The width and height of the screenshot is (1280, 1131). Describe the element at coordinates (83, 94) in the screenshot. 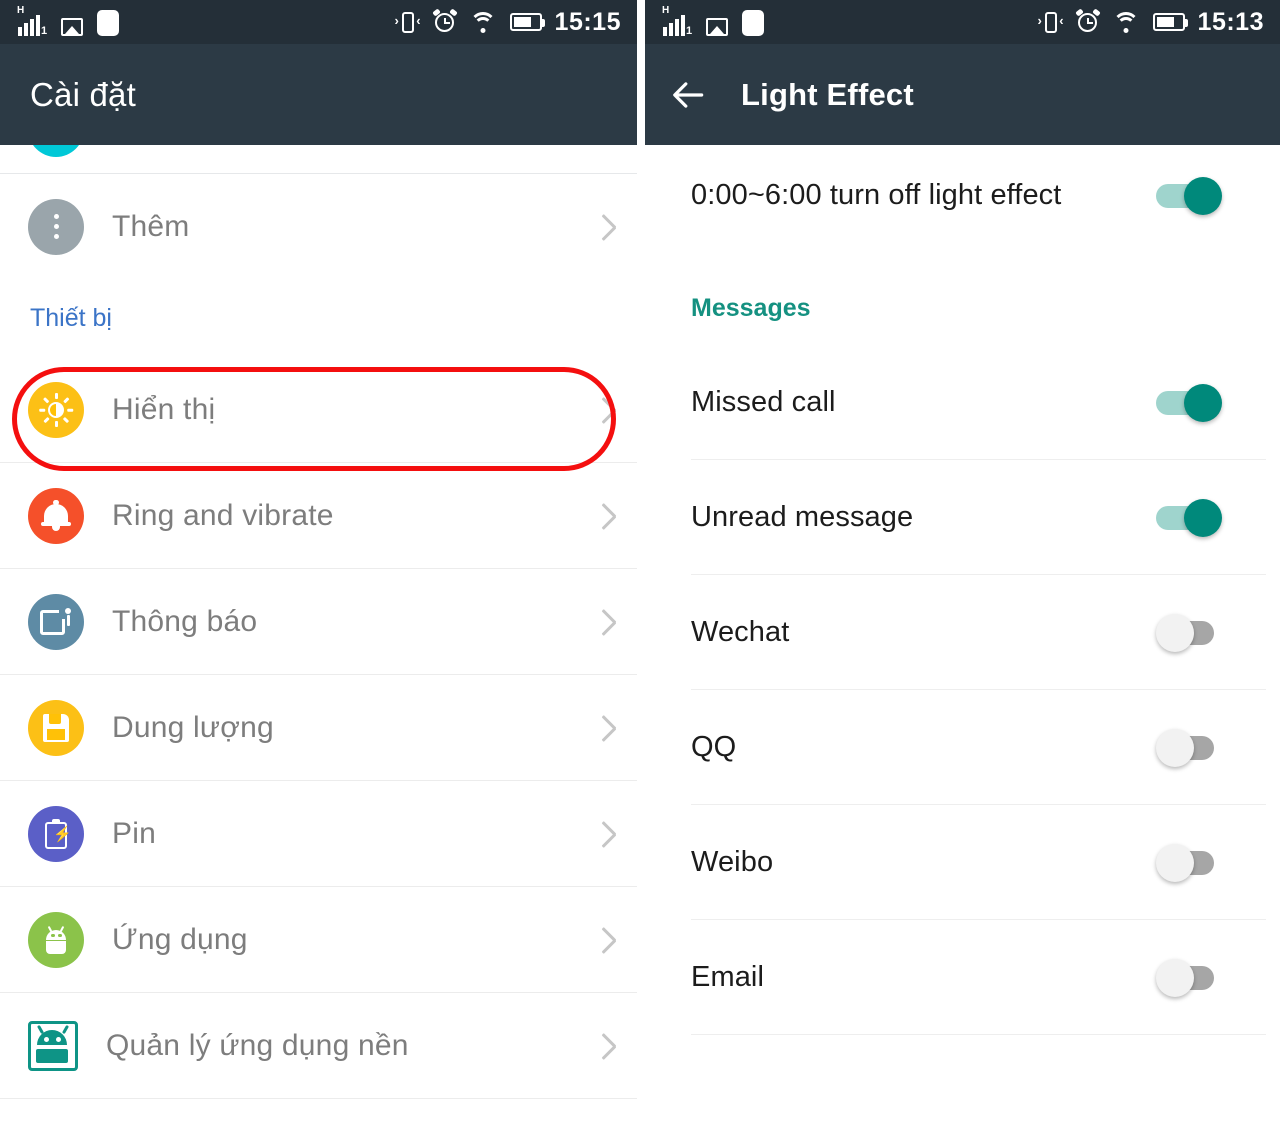

I see `page-title: Cài đặt` at that location.